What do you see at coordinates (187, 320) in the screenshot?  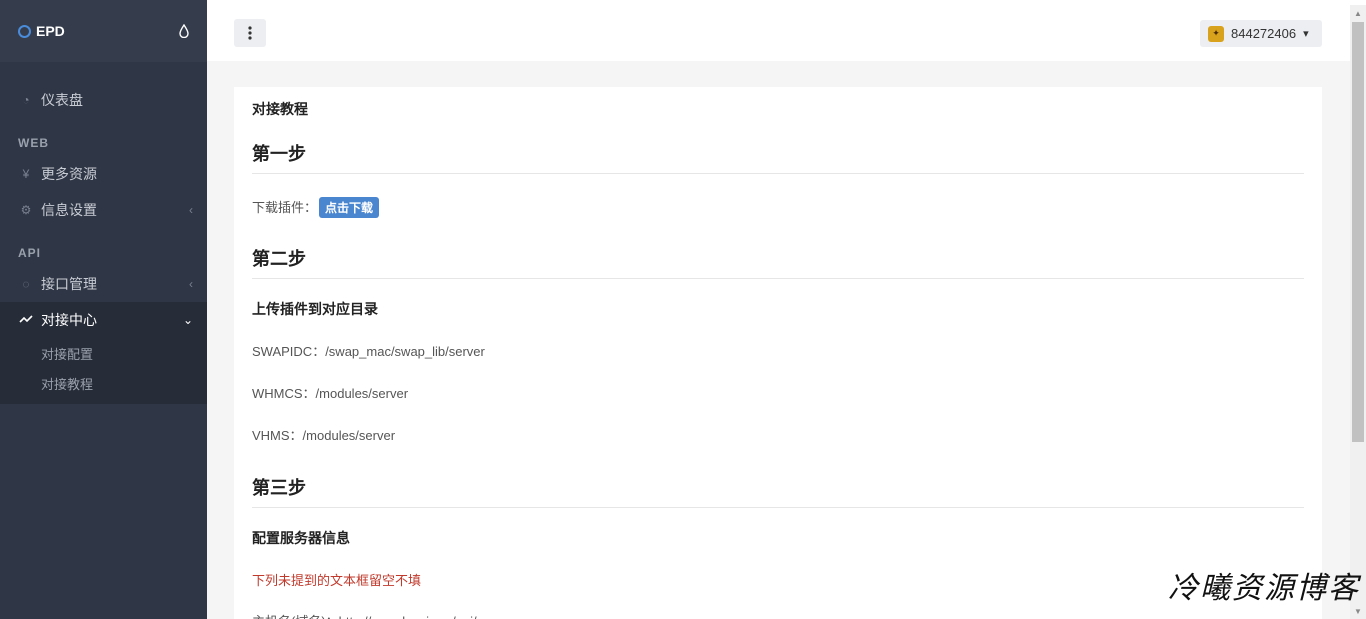 I see `chevron-down-icon: ⌄` at bounding box center [187, 320].